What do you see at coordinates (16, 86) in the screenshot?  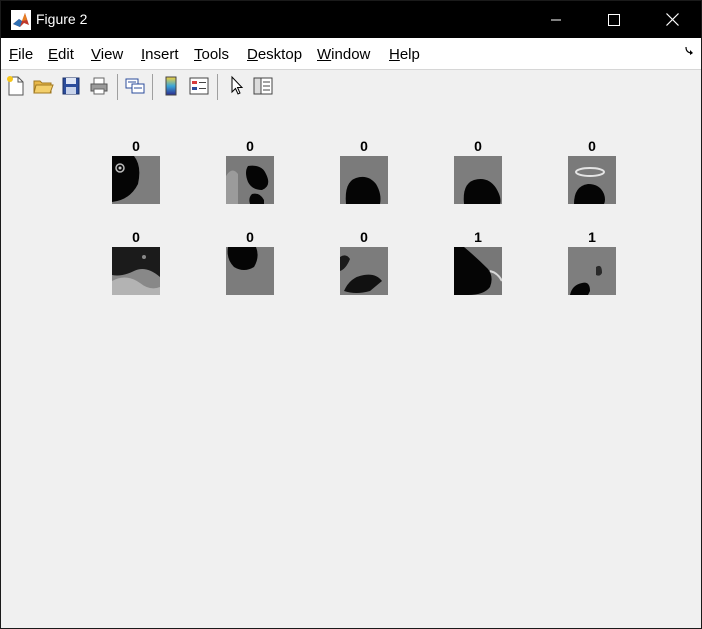 I see `new-figure-icon` at bounding box center [16, 86].